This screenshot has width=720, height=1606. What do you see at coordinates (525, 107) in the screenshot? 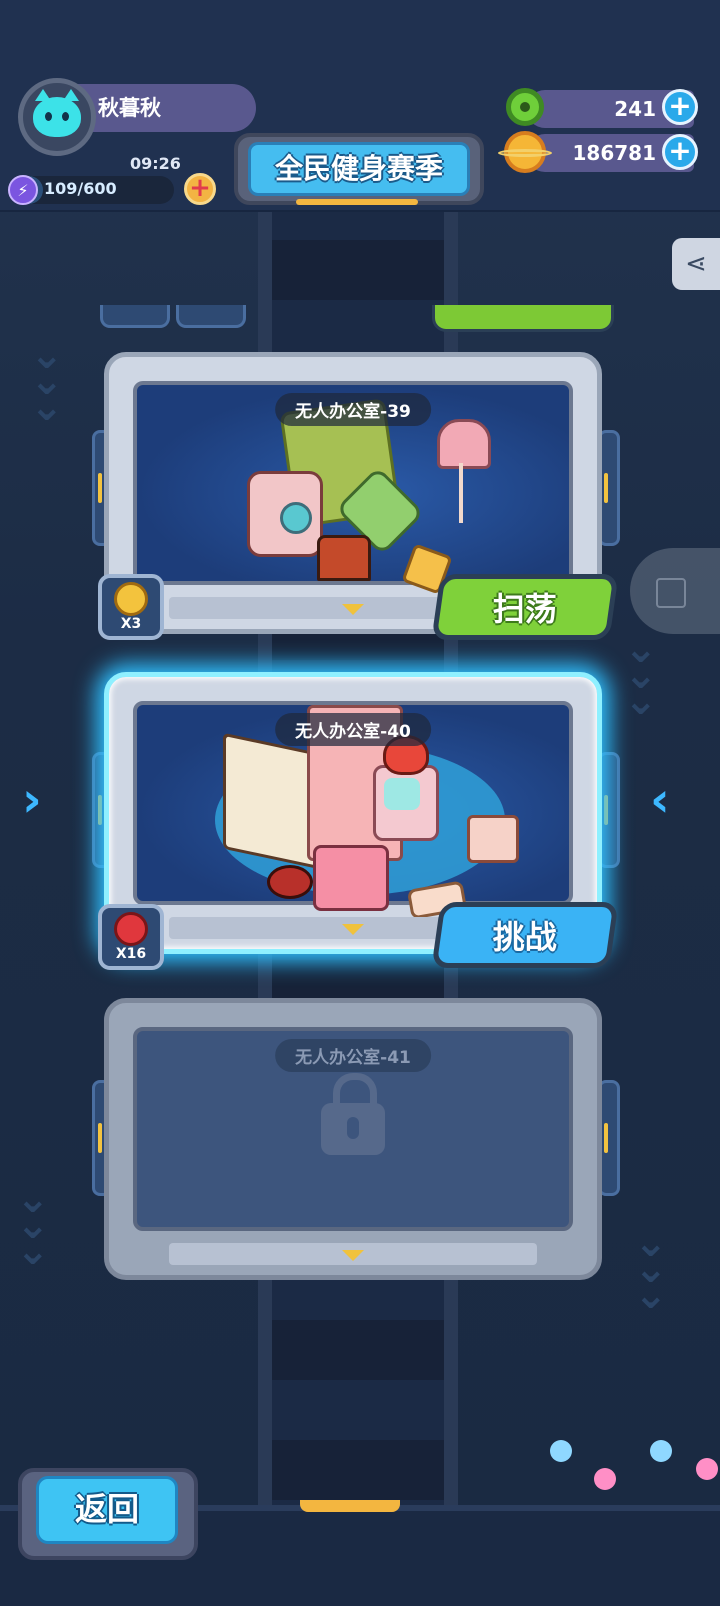
I see `green-donut-icon` at bounding box center [525, 107].